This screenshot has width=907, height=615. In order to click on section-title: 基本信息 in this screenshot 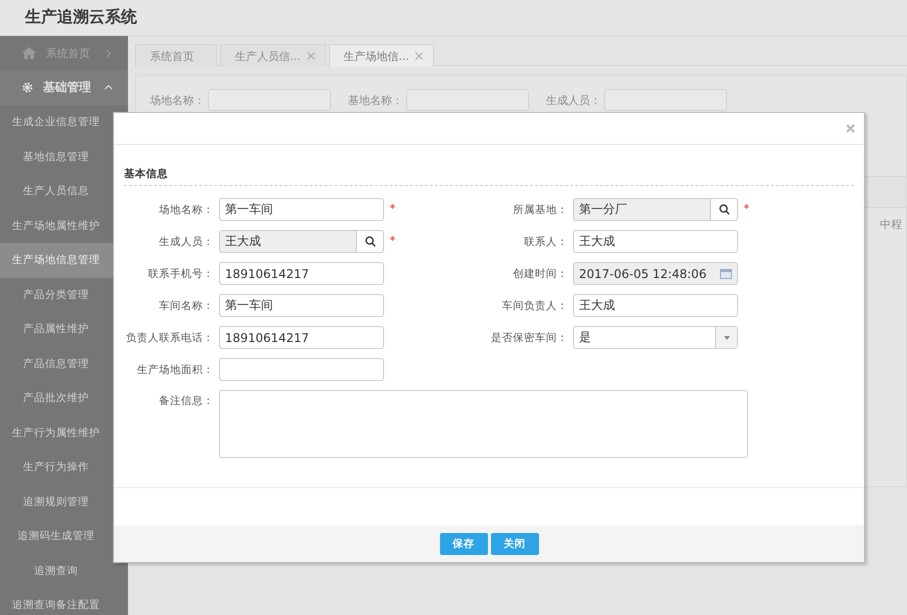, I will do `click(489, 176)`.